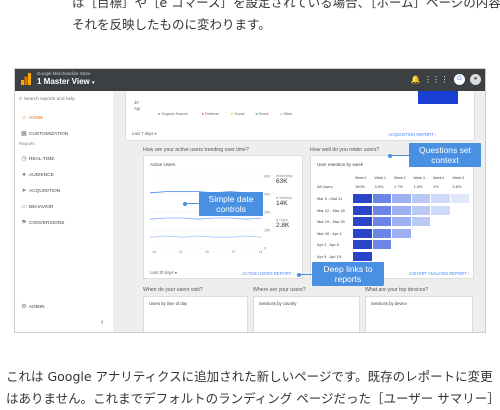 This screenshot has width=500, height=410. I want to click on x-tick-label: 23, so click(181, 252).